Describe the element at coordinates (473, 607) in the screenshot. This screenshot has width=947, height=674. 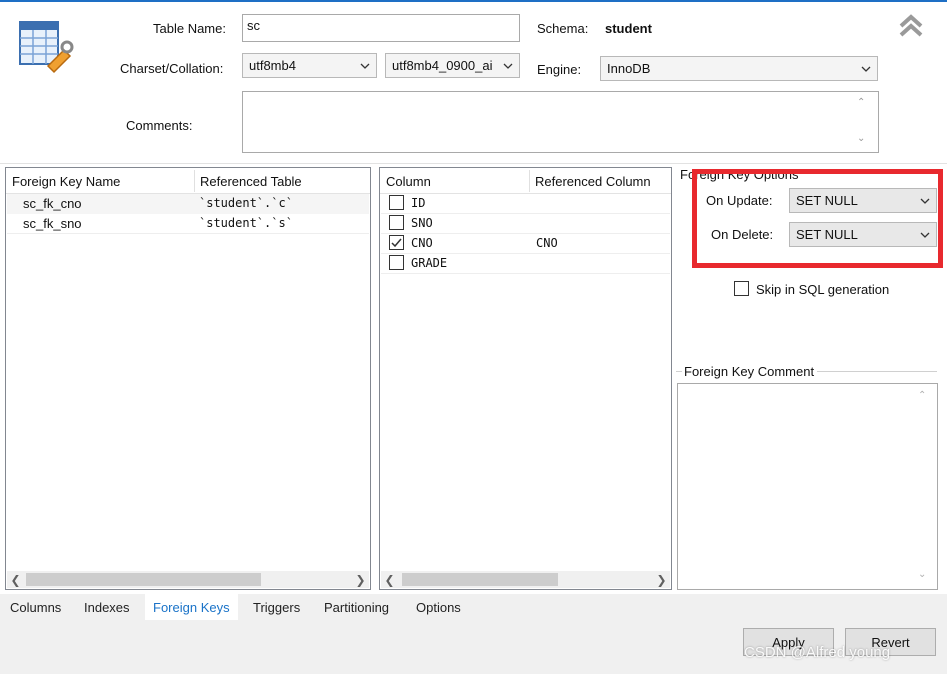
I see `tab-bar` at that location.